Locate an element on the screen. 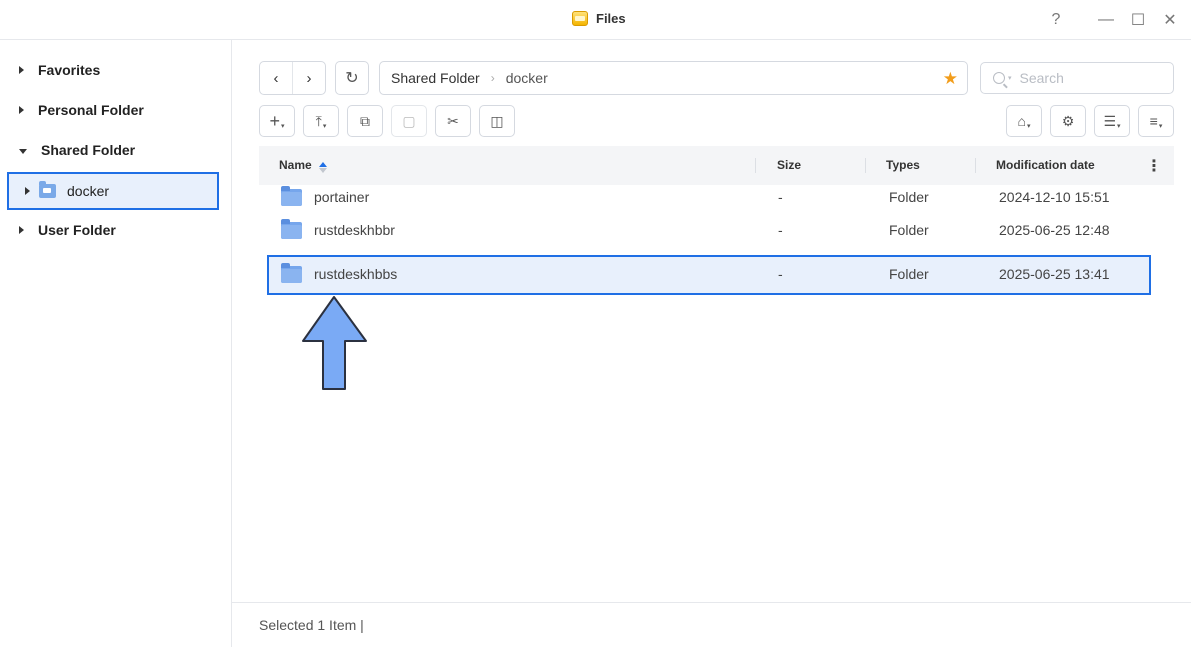 This screenshot has width=1191, height=647. shared-folder-icon is located at coordinates (47, 189).